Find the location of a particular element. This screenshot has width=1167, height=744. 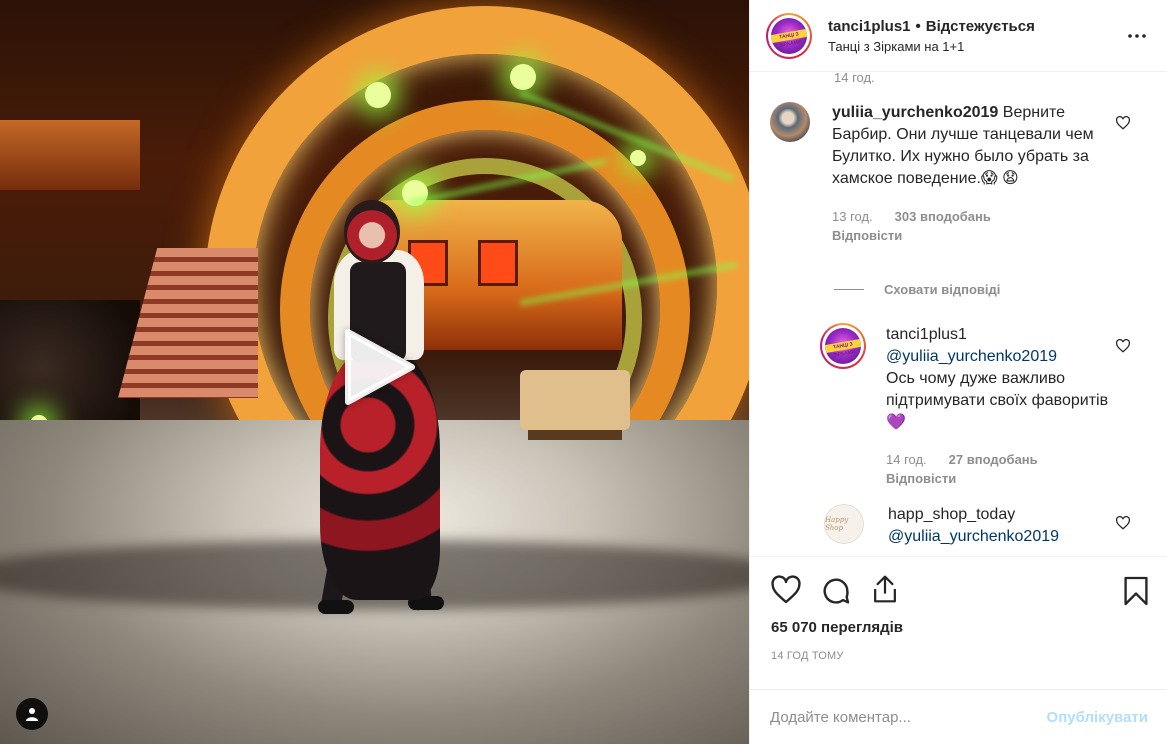

divider-line is located at coordinates (849, 289).